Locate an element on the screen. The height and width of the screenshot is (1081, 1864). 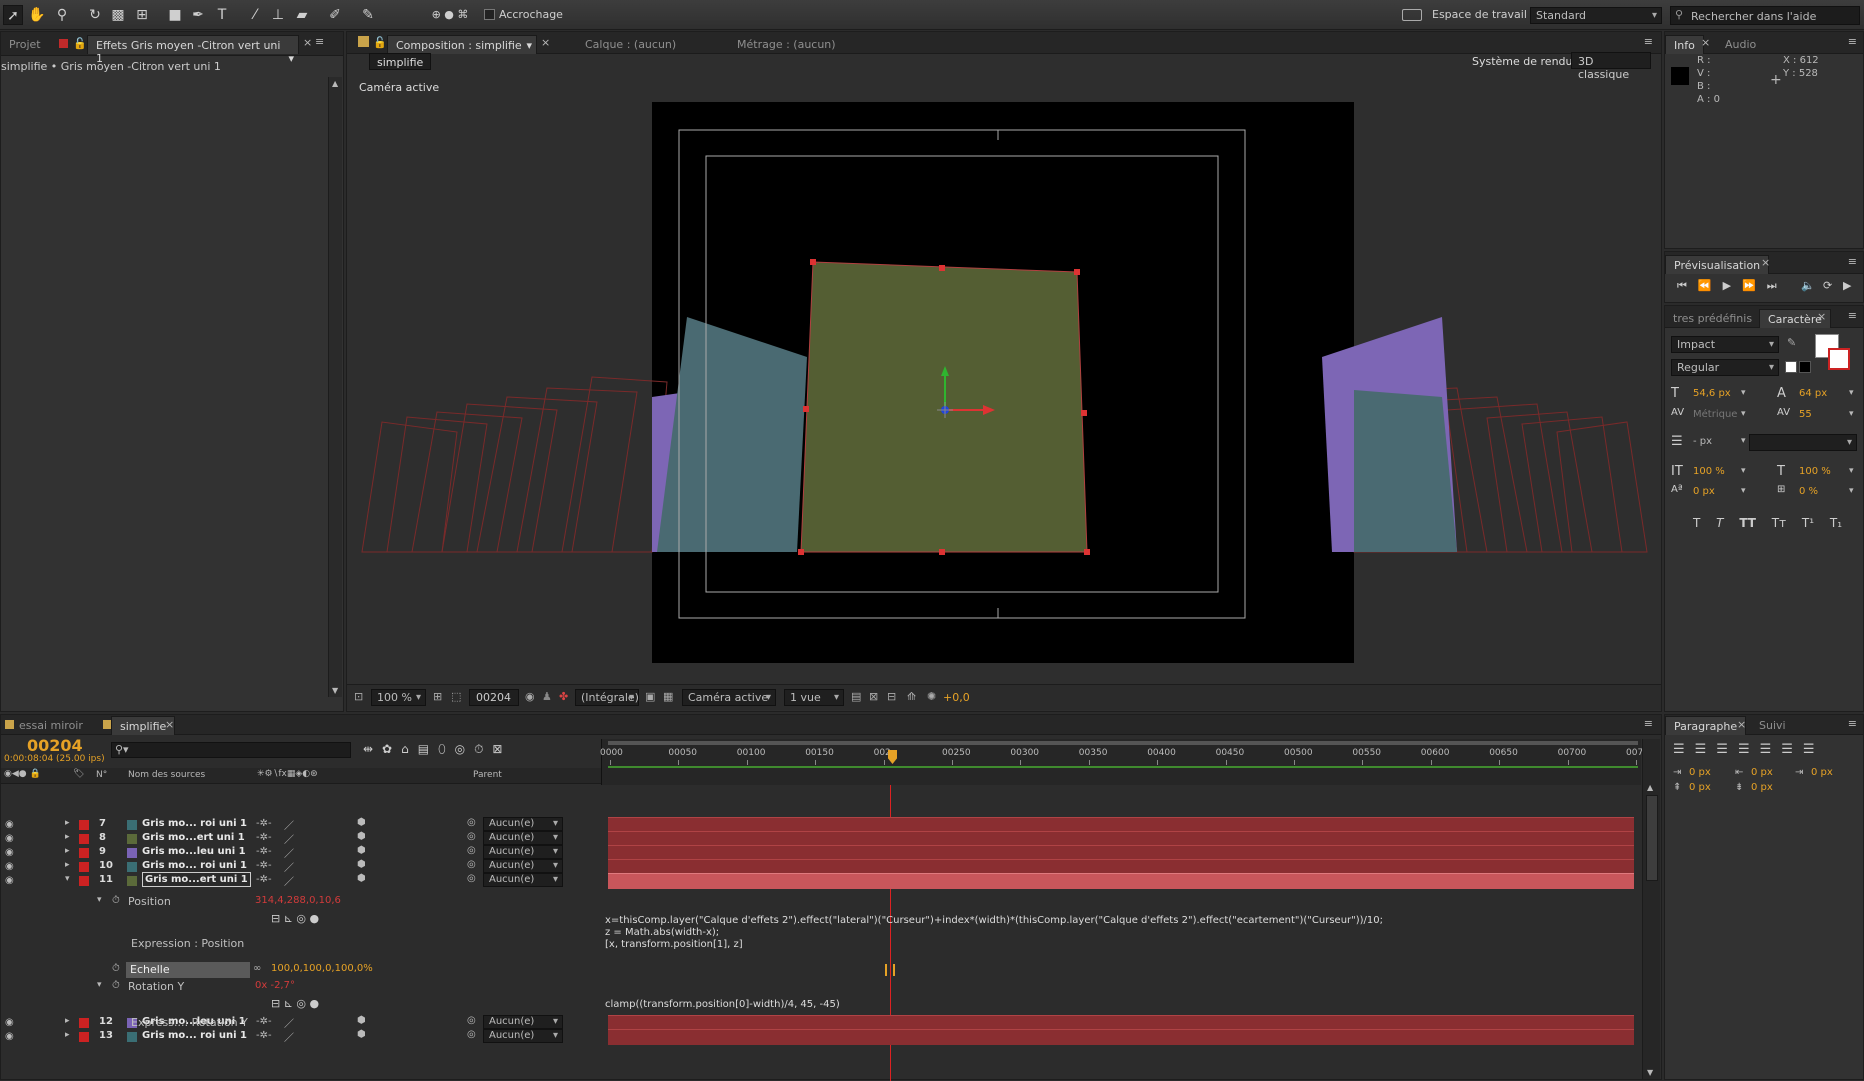
zoom-select: 100 % is located at coordinates (398, 697).